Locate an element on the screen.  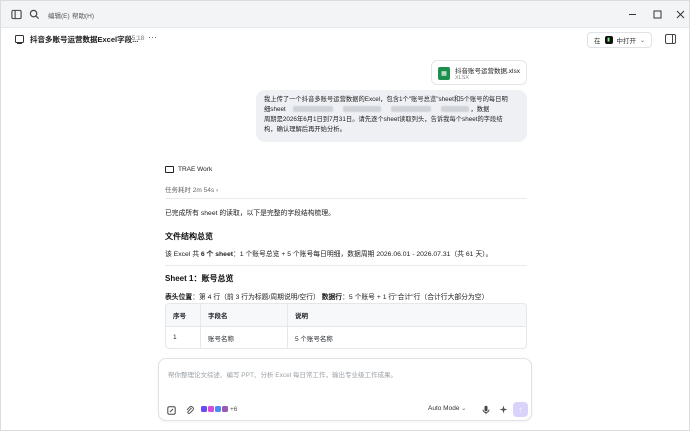
assistant-tag: TRAE Work is located at coordinates (188, 169).